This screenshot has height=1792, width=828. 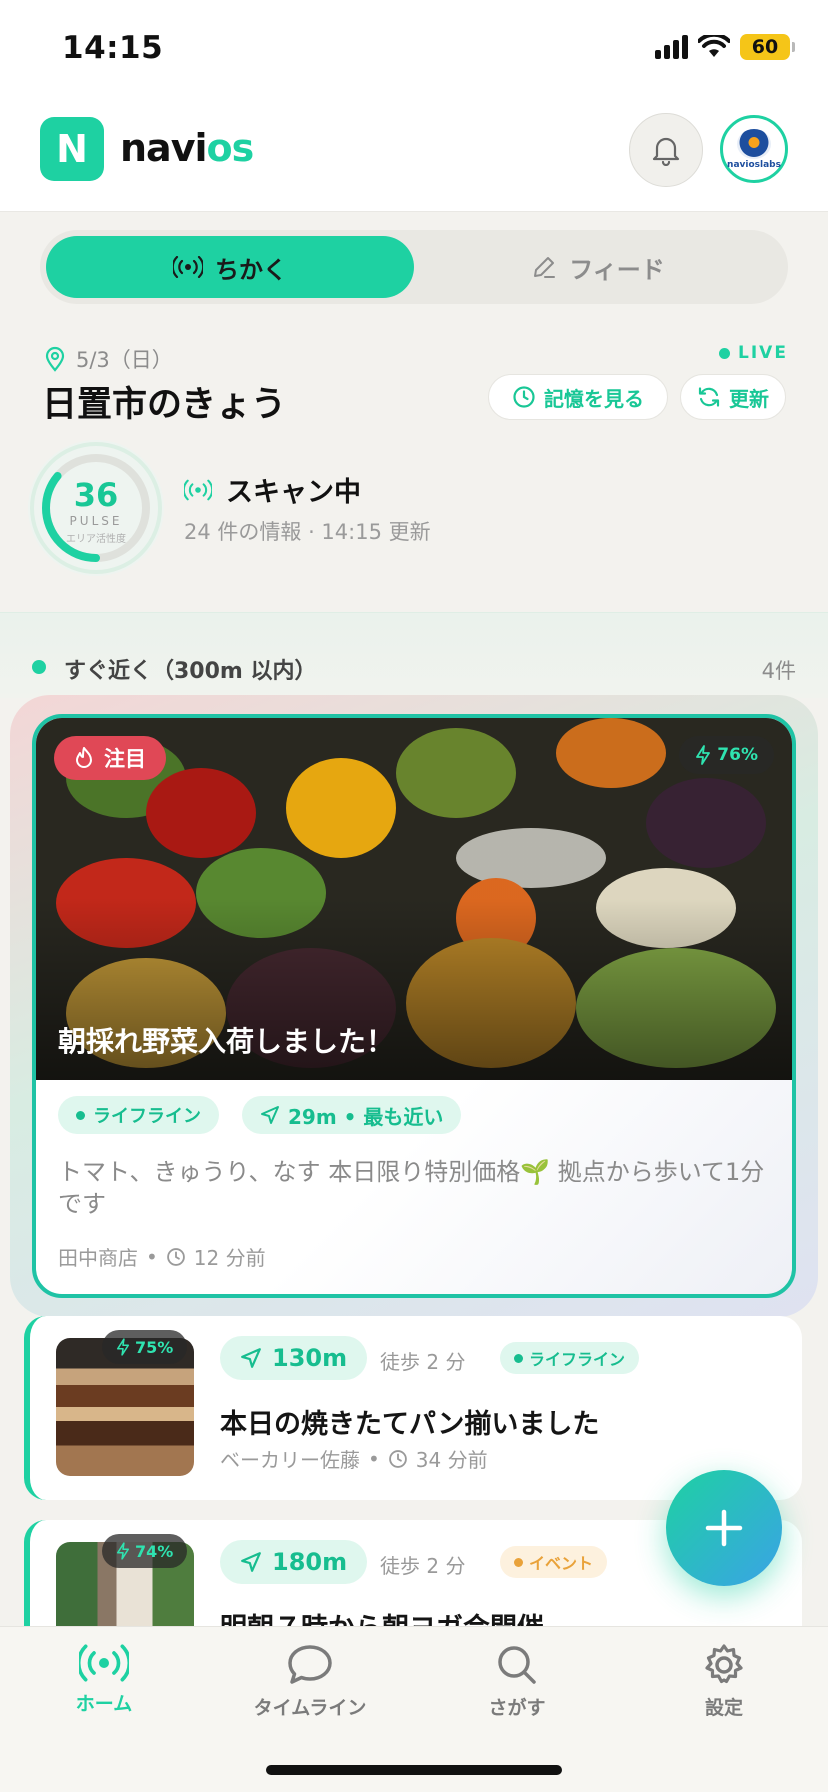 What do you see at coordinates (545, 267) in the screenshot?
I see `pencil-icon` at bounding box center [545, 267].